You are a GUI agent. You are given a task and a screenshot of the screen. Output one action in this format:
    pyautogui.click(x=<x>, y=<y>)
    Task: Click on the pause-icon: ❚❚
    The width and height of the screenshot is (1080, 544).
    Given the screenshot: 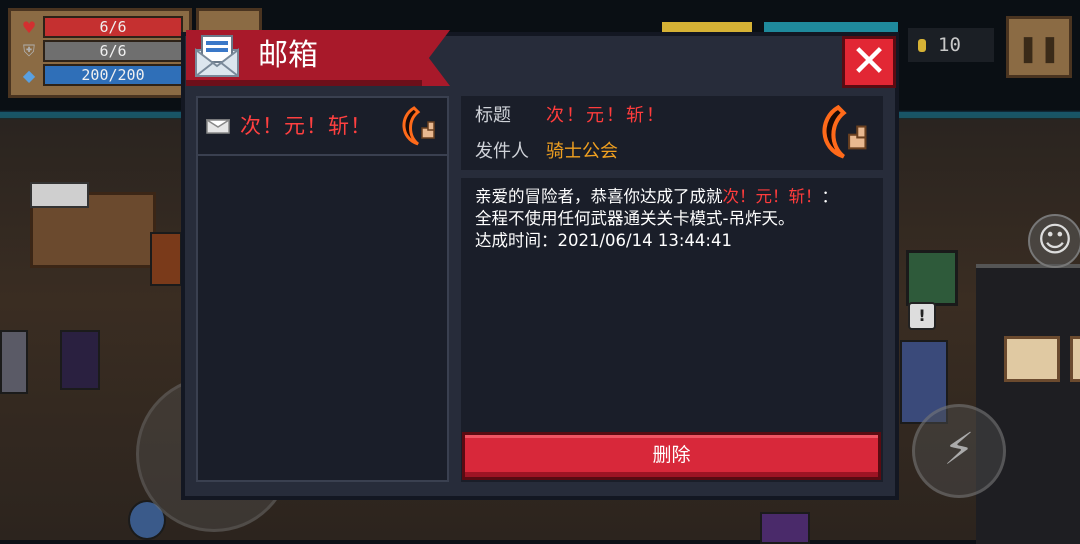 What is the action you would take?
    pyautogui.click(x=1039, y=49)
    